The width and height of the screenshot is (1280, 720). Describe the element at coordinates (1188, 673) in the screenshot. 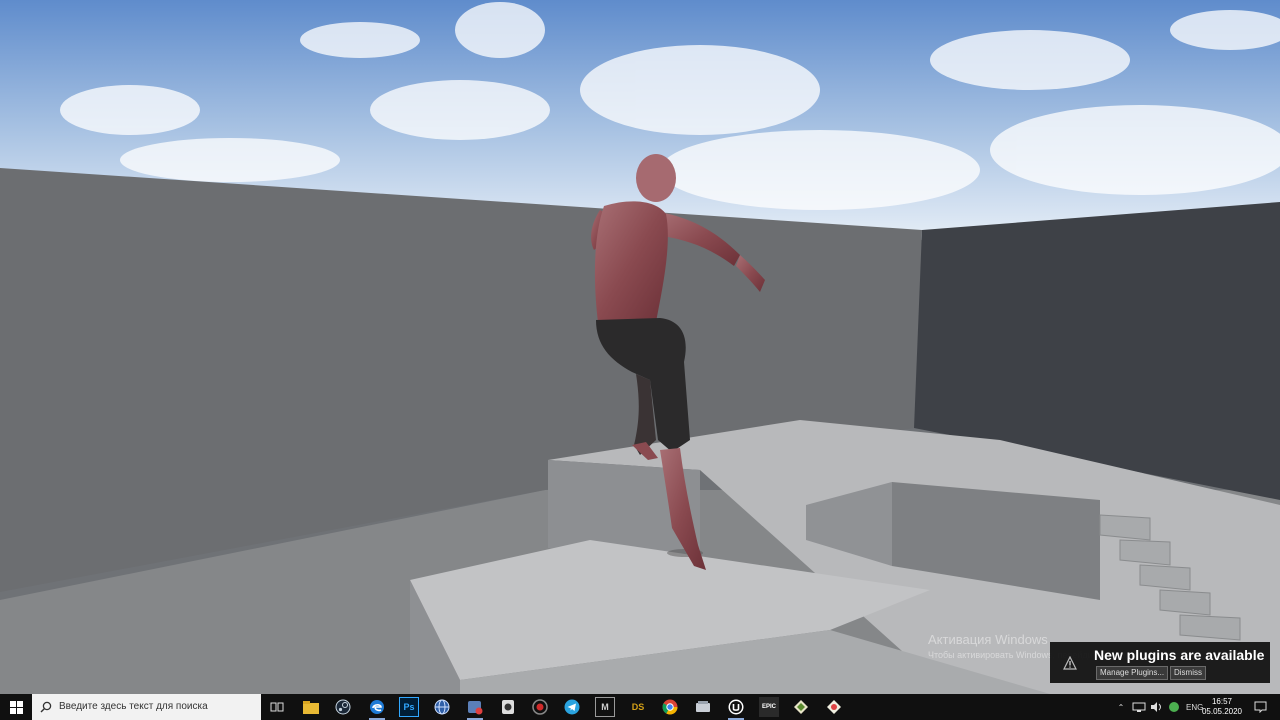

I see `dismiss-button: Dismiss` at that location.